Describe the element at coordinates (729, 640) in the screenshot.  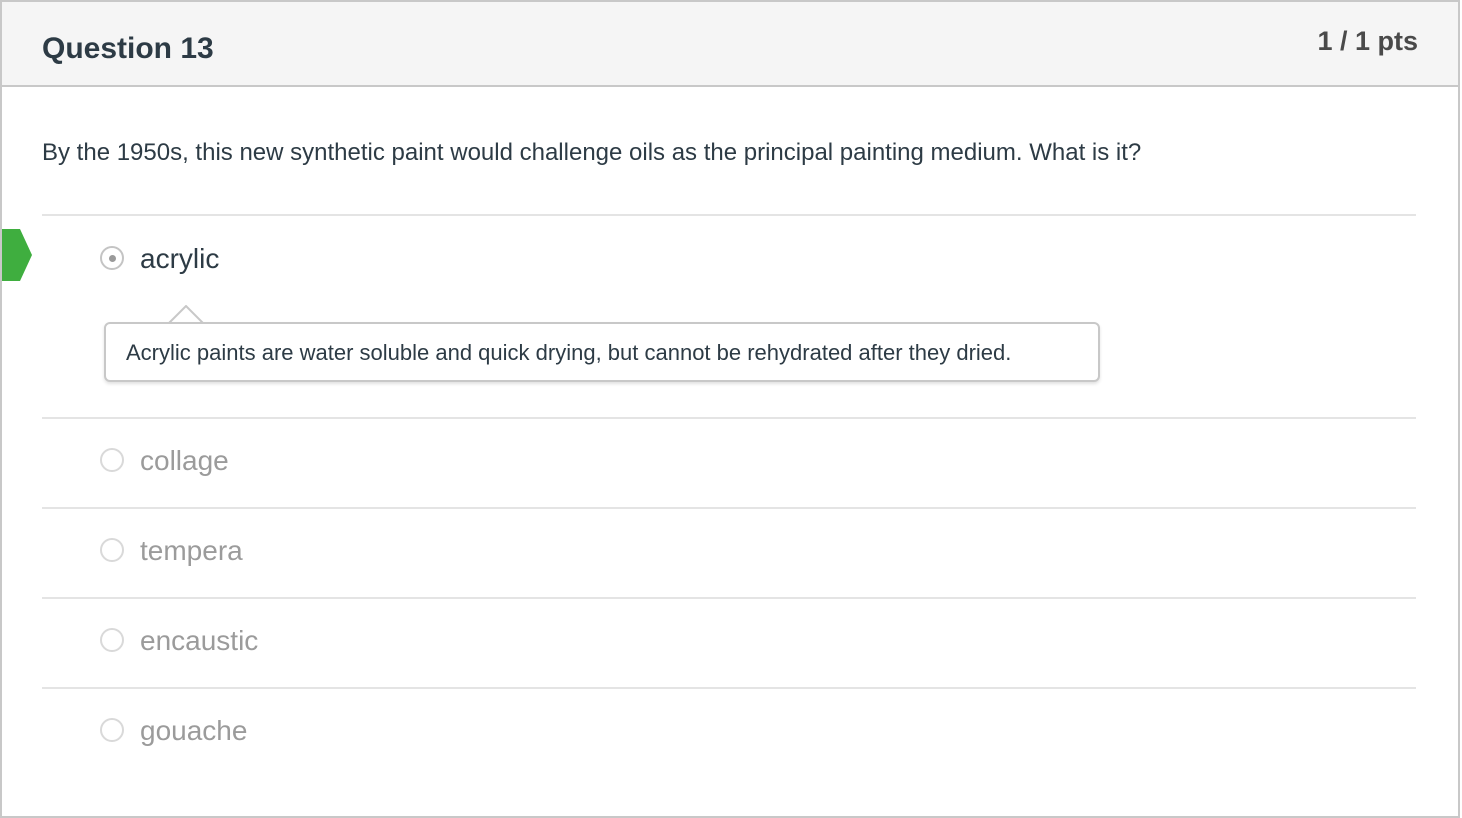
I see `answer-option-encaustic: encaustic` at that location.